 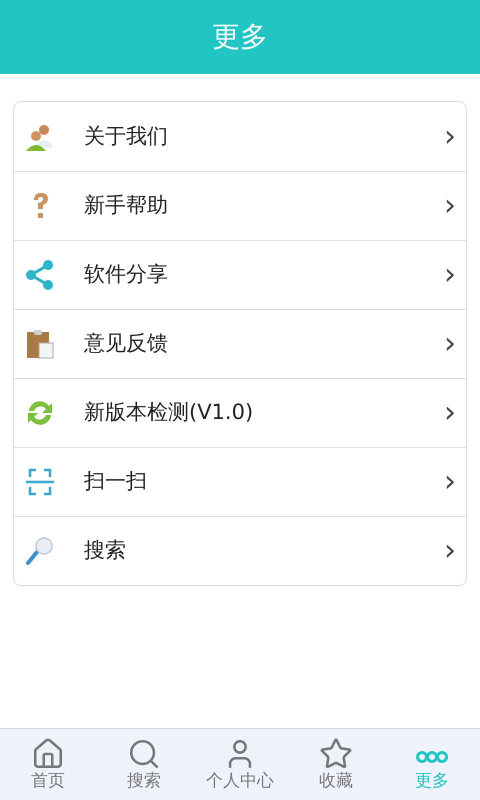 What do you see at coordinates (240, 481) in the screenshot?
I see `menu-item: 扫一扫 ›` at bounding box center [240, 481].